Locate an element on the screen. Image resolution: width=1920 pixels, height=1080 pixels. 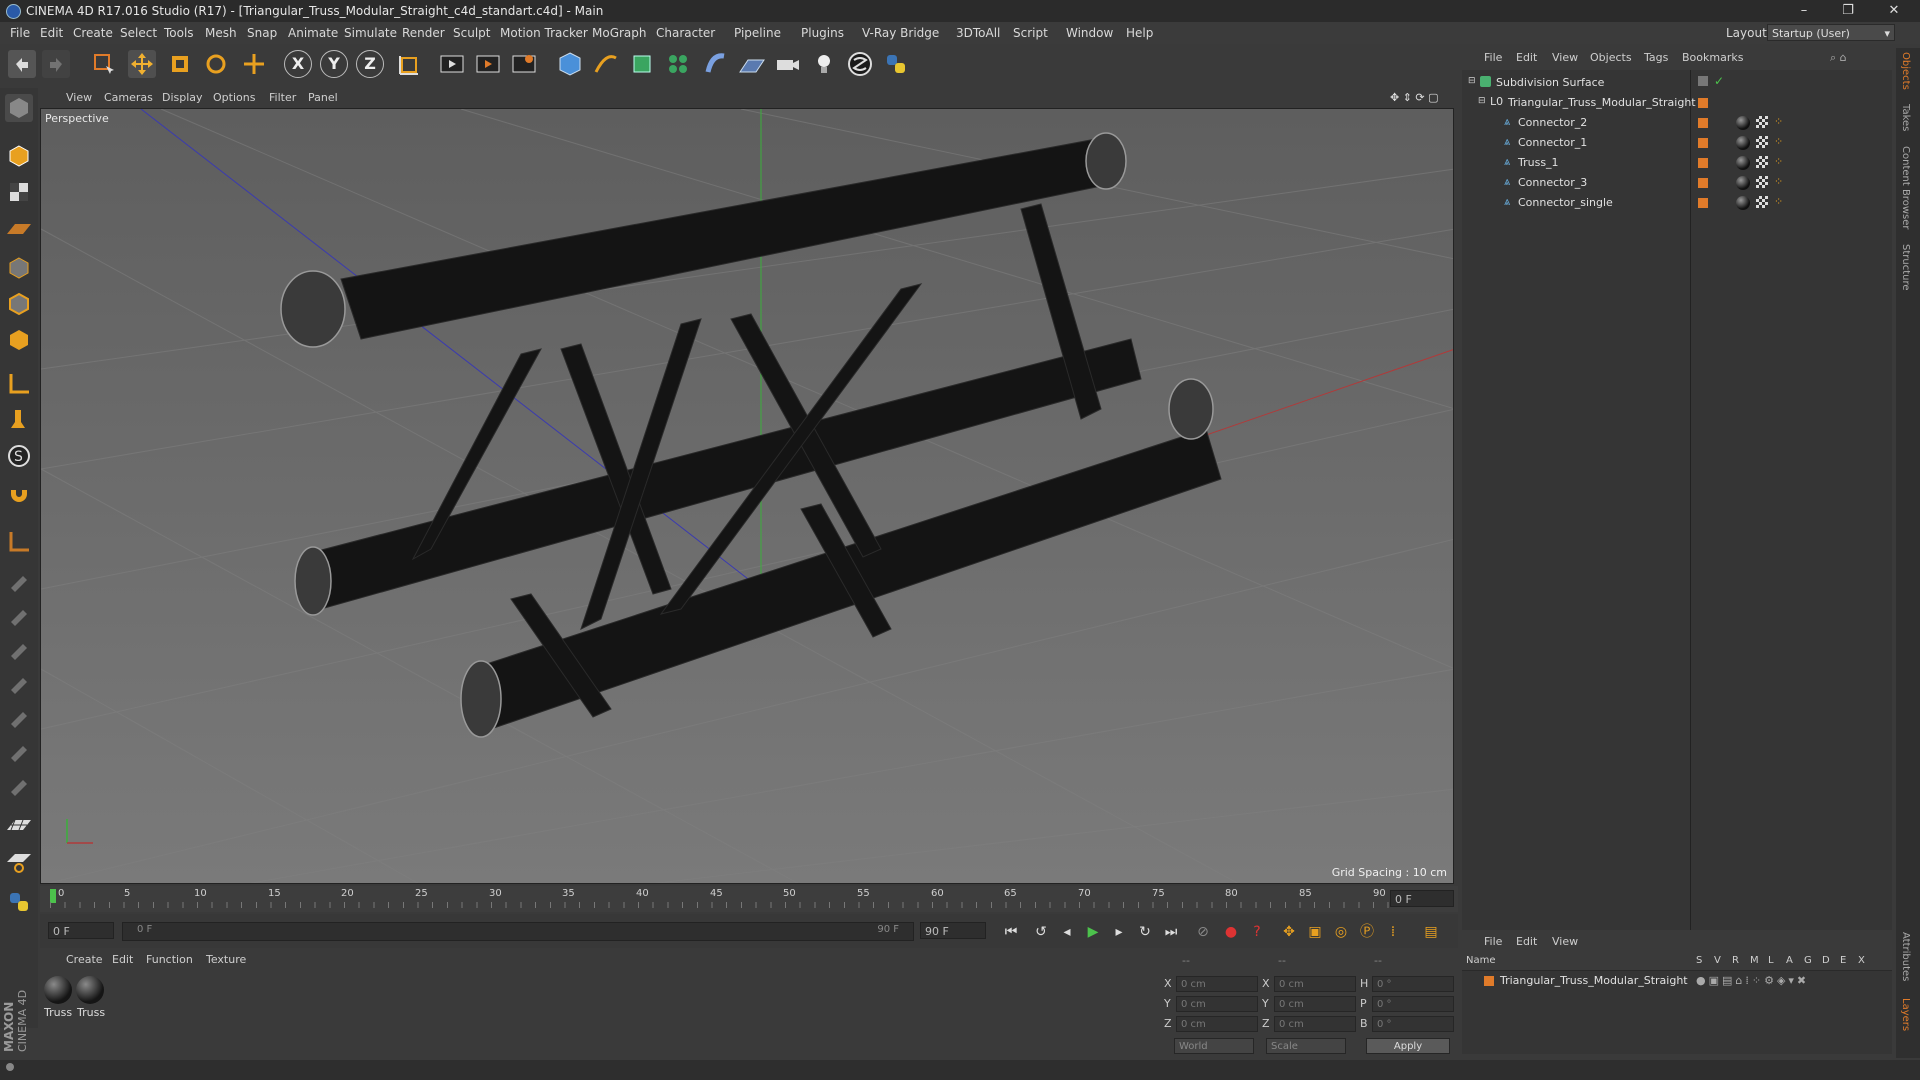
workplane-mode-icon is located at coordinates (19, 228).